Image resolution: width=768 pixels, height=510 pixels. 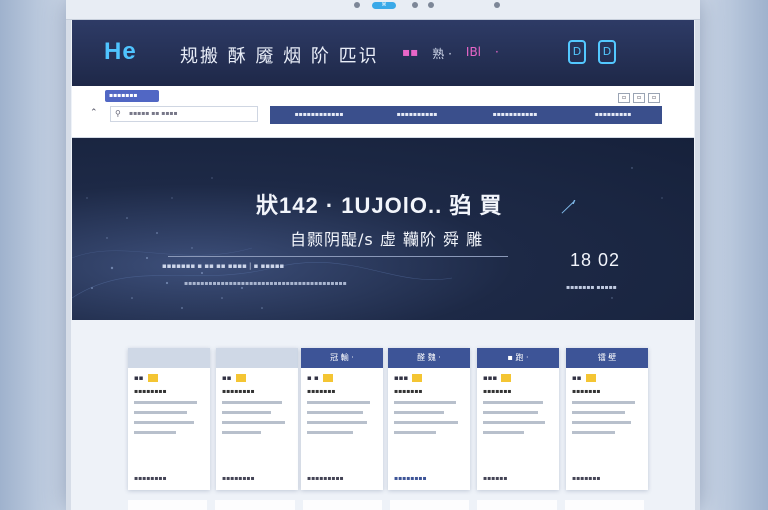 I want to click on minimize-button: ▫, so click(x=624, y=98).